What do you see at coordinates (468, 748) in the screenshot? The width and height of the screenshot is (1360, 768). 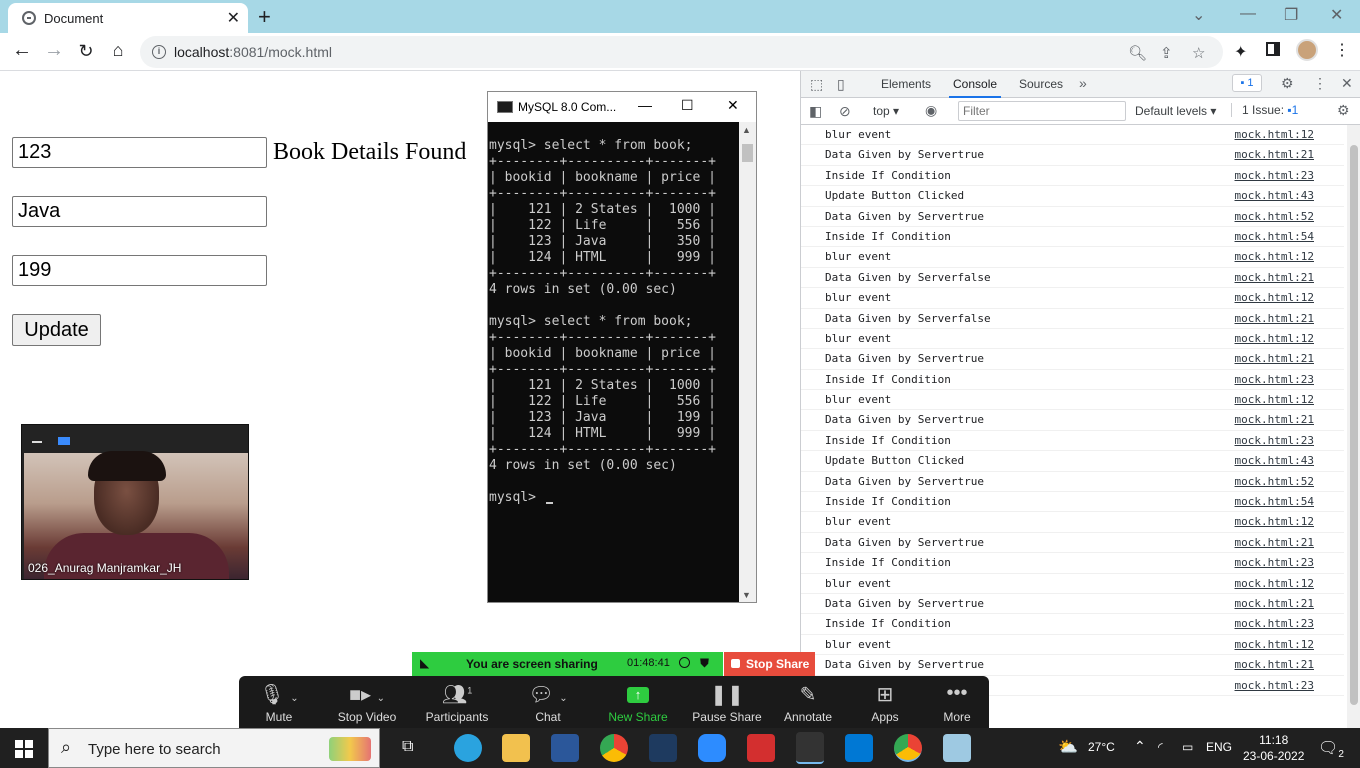 I see `telegram-icon` at bounding box center [468, 748].